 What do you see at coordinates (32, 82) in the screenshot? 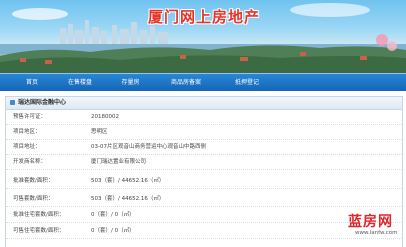
I see `nav-home: 首页` at bounding box center [32, 82].